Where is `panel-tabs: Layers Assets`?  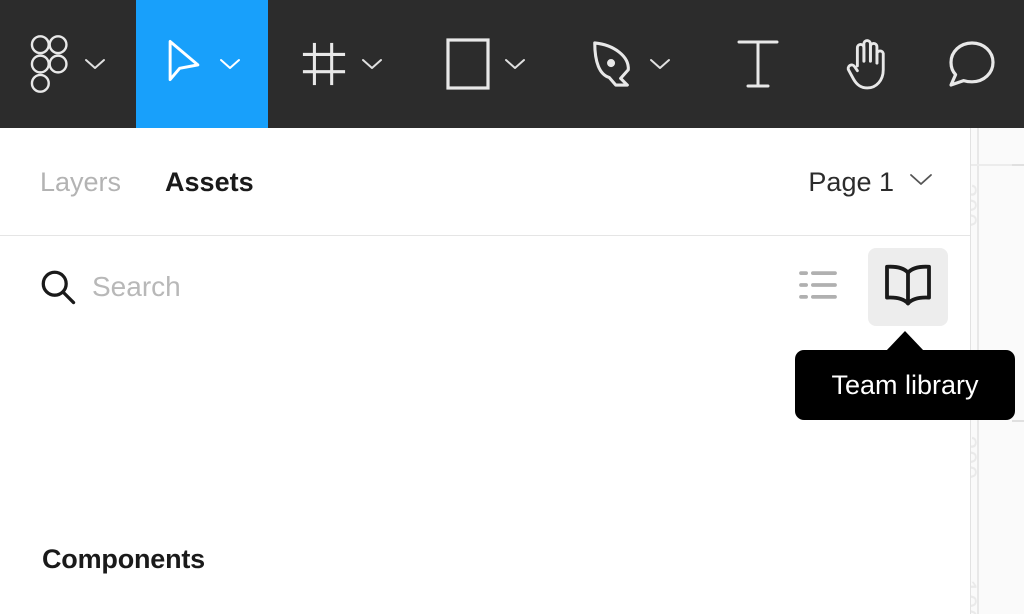 panel-tabs: Layers Assets is located at coordinates (147, 182).